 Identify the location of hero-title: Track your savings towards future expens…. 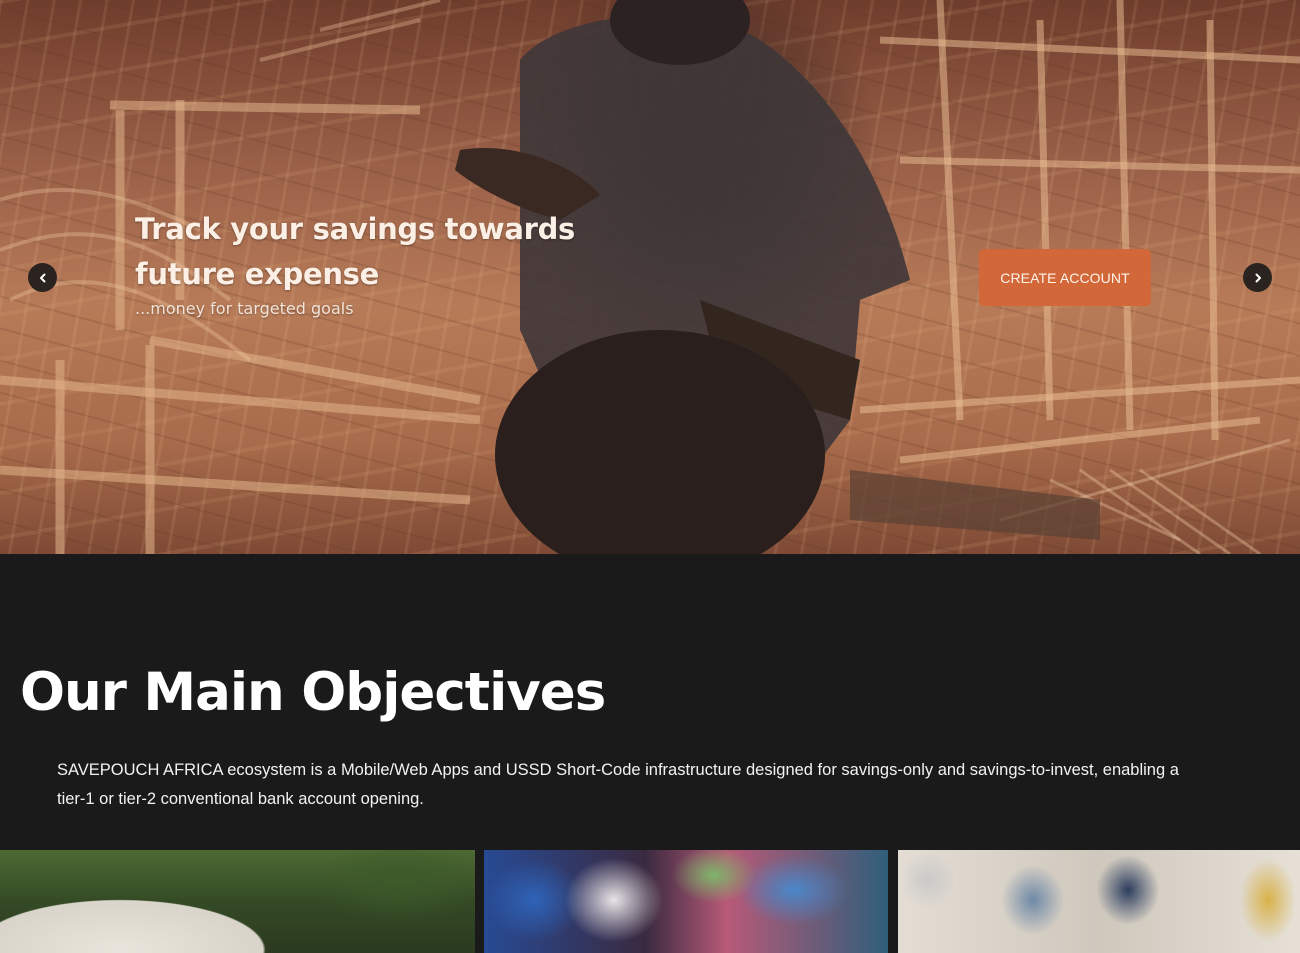
(355, 251).